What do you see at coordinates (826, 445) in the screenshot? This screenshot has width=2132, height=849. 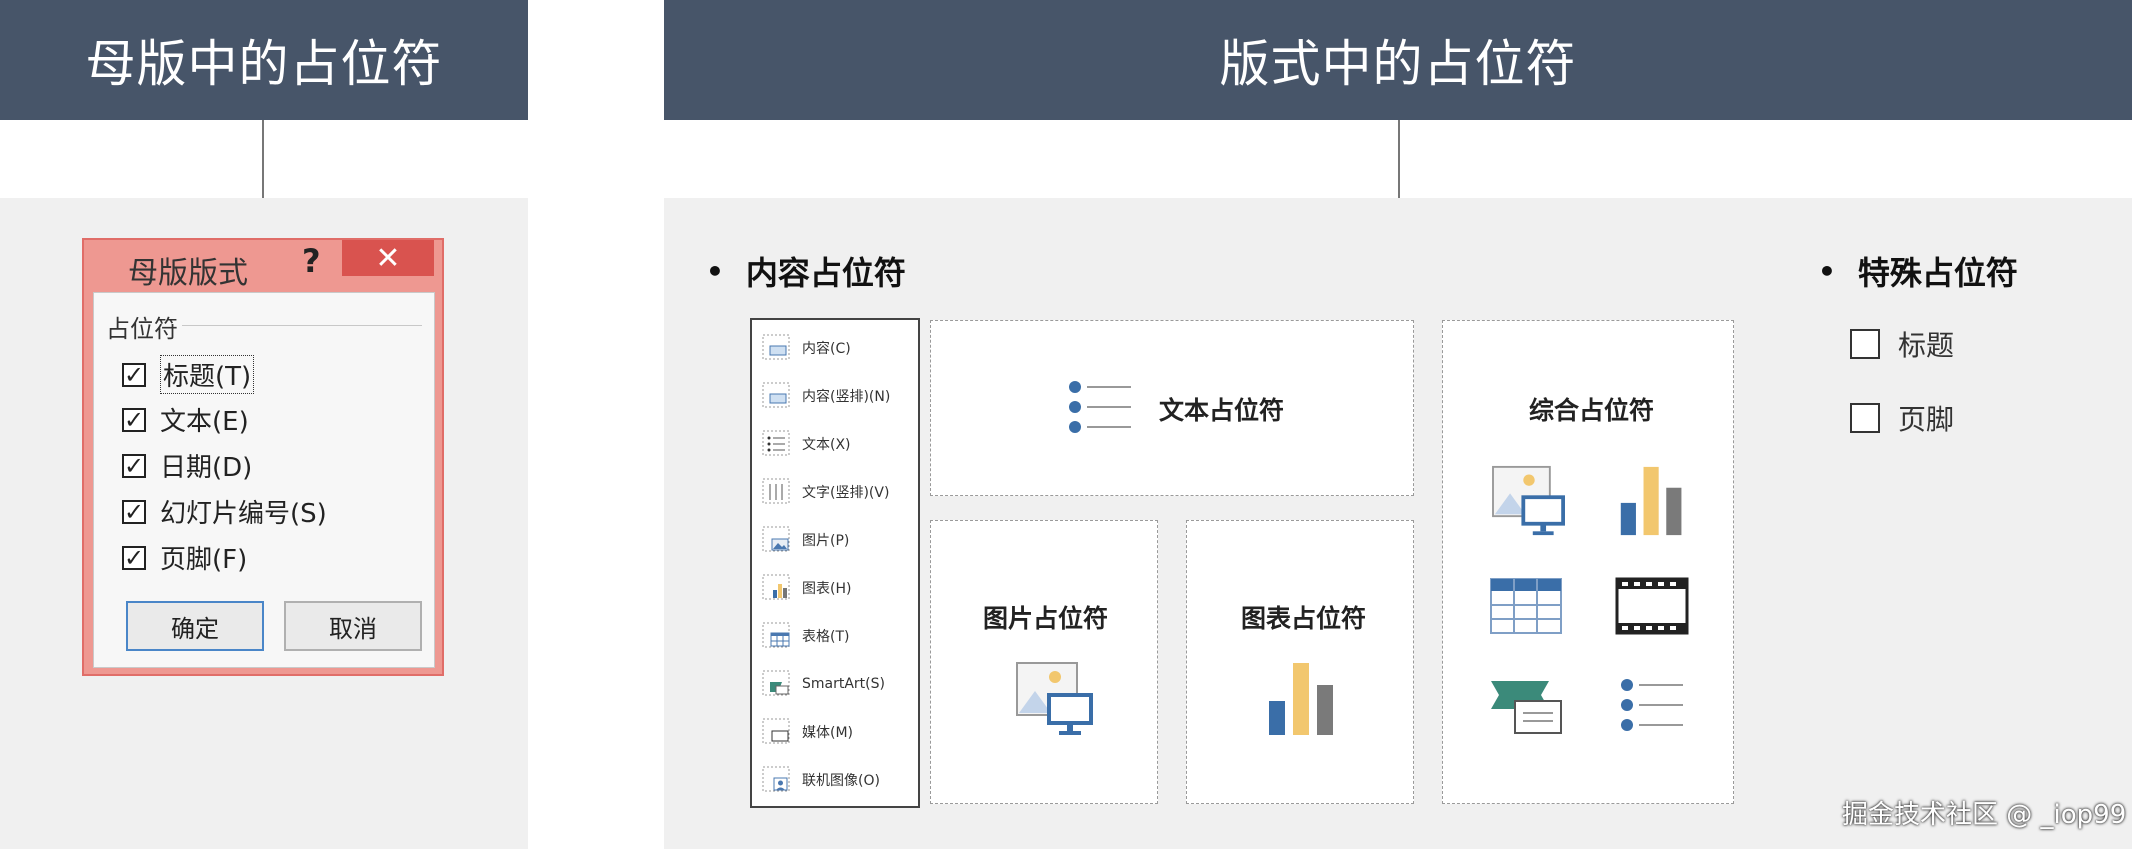 I see `list-item-label: 文本(X)` at bounding box center [826, 445].